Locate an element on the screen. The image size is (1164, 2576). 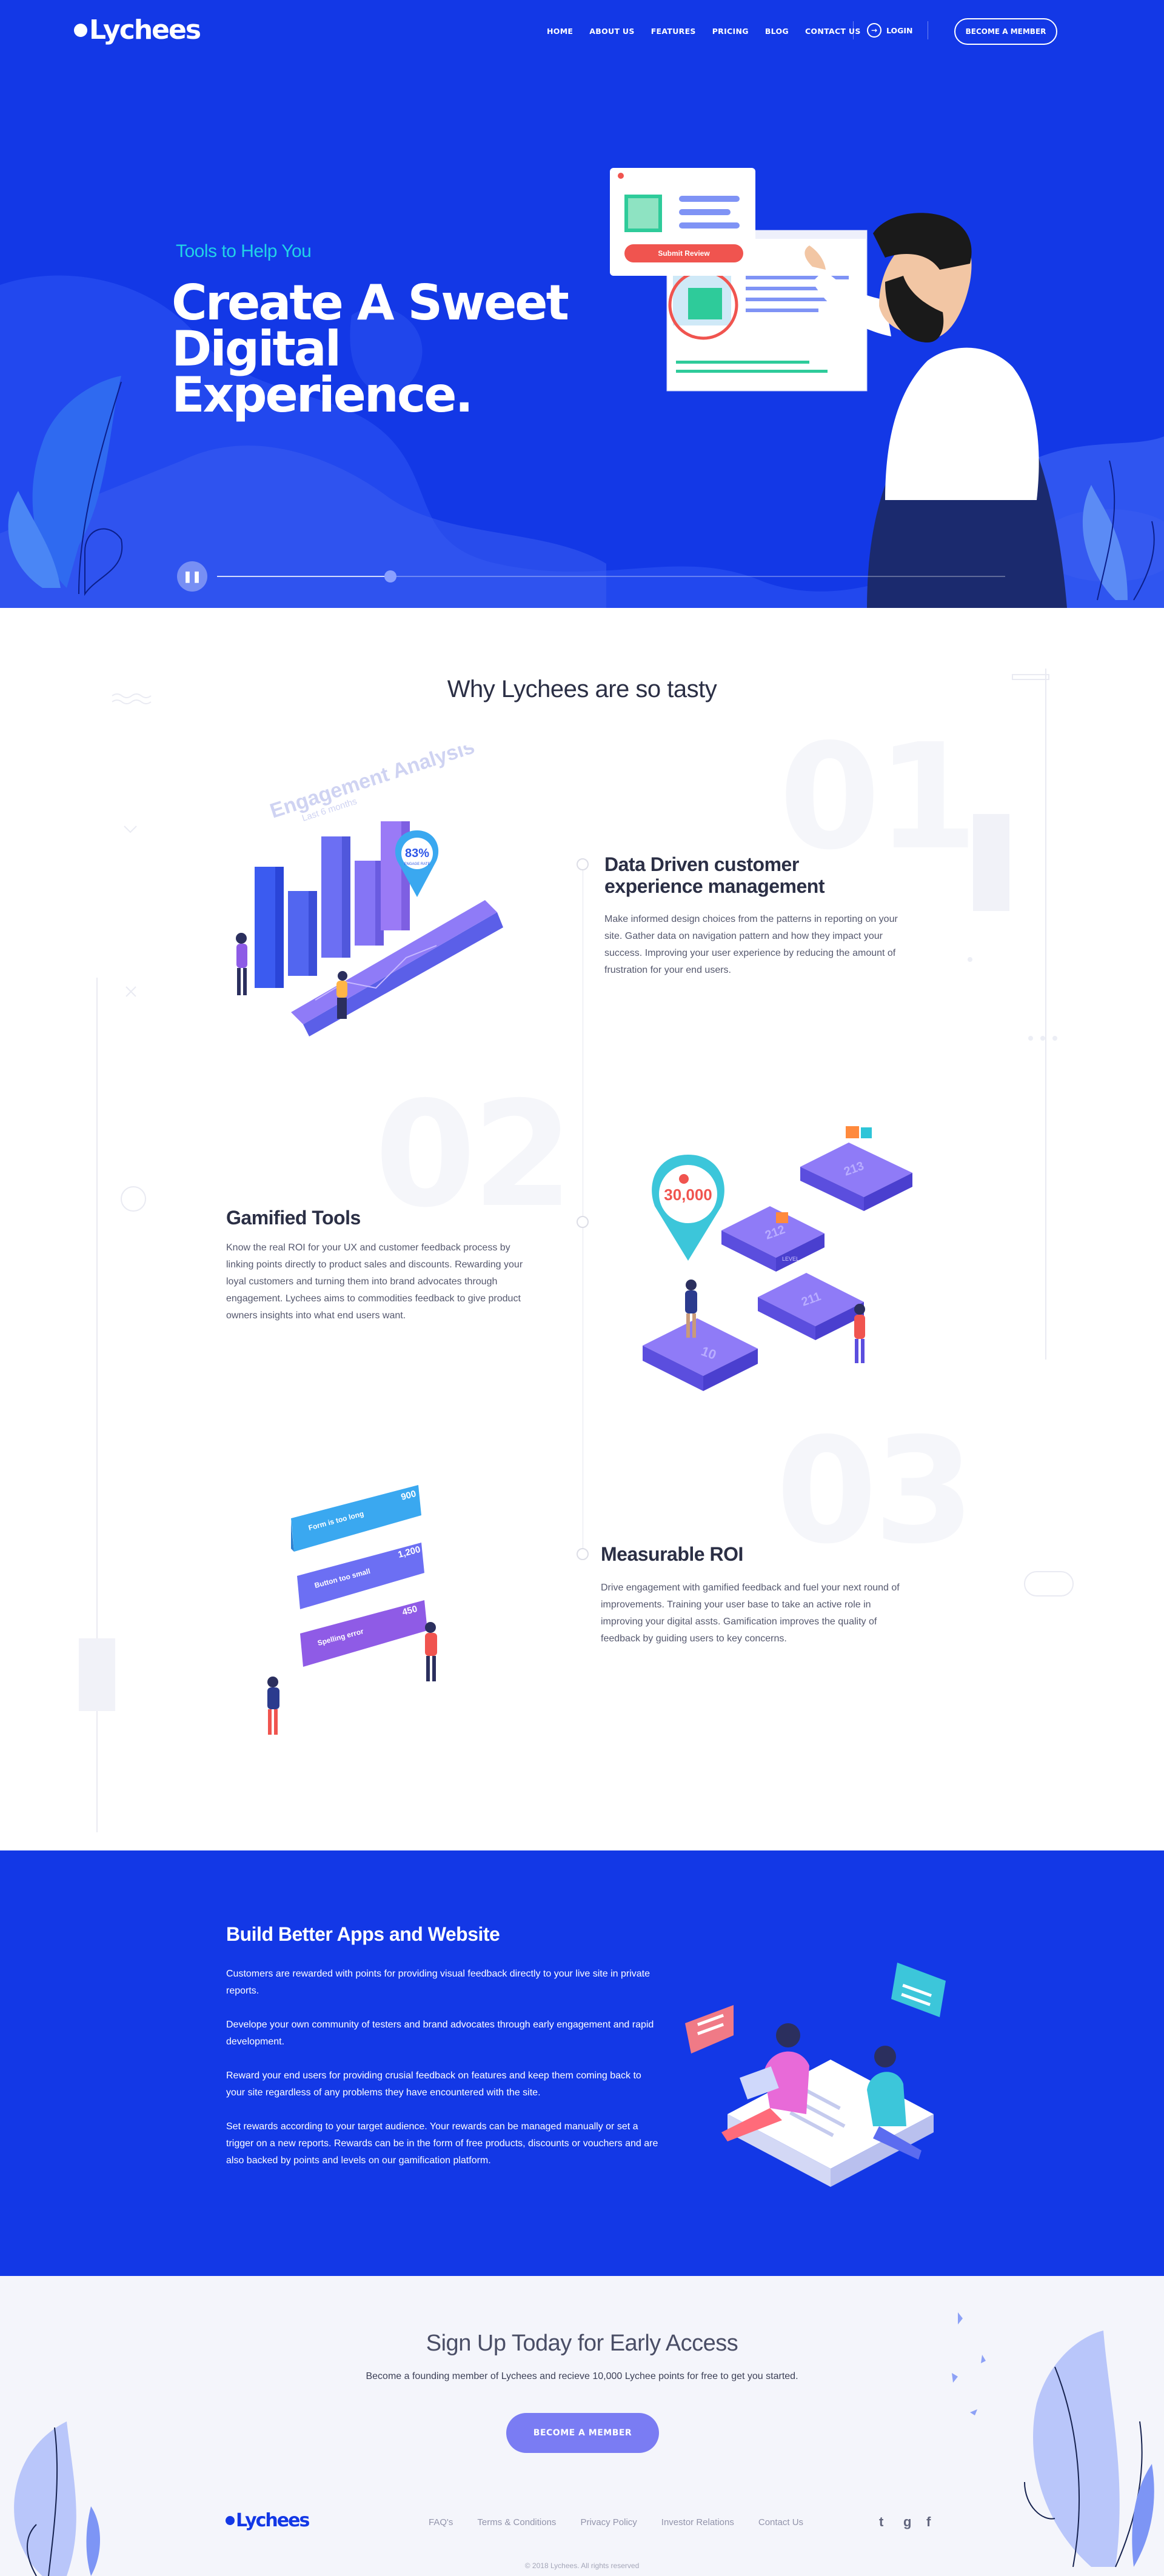
footer-link-contact: Contact Us is located at coordinates (780, 2522).